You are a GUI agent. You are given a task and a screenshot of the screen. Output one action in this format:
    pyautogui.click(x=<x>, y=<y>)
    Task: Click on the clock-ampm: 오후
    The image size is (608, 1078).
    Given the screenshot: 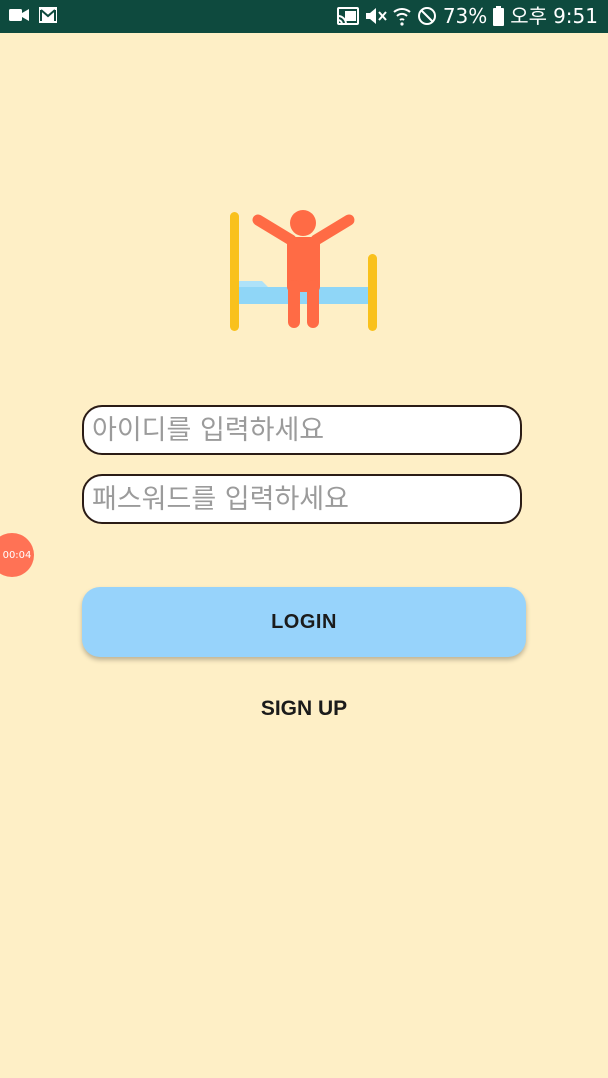 What is the action you would take?
    pyautogui.click(x=529, y=16)
    